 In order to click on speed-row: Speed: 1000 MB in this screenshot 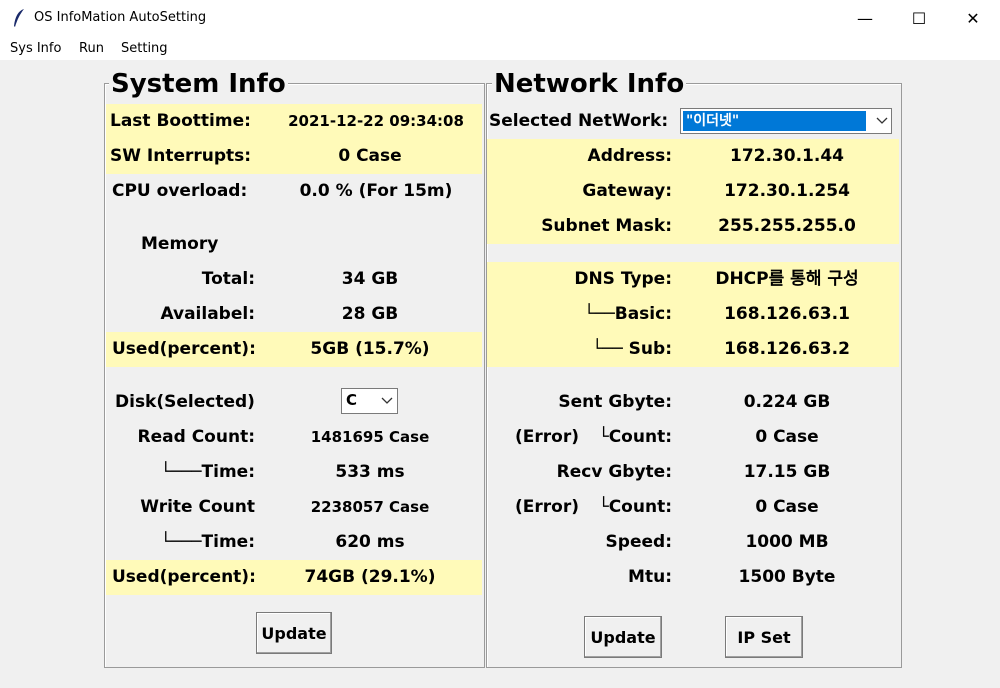, I will do `click(693, 542)`.